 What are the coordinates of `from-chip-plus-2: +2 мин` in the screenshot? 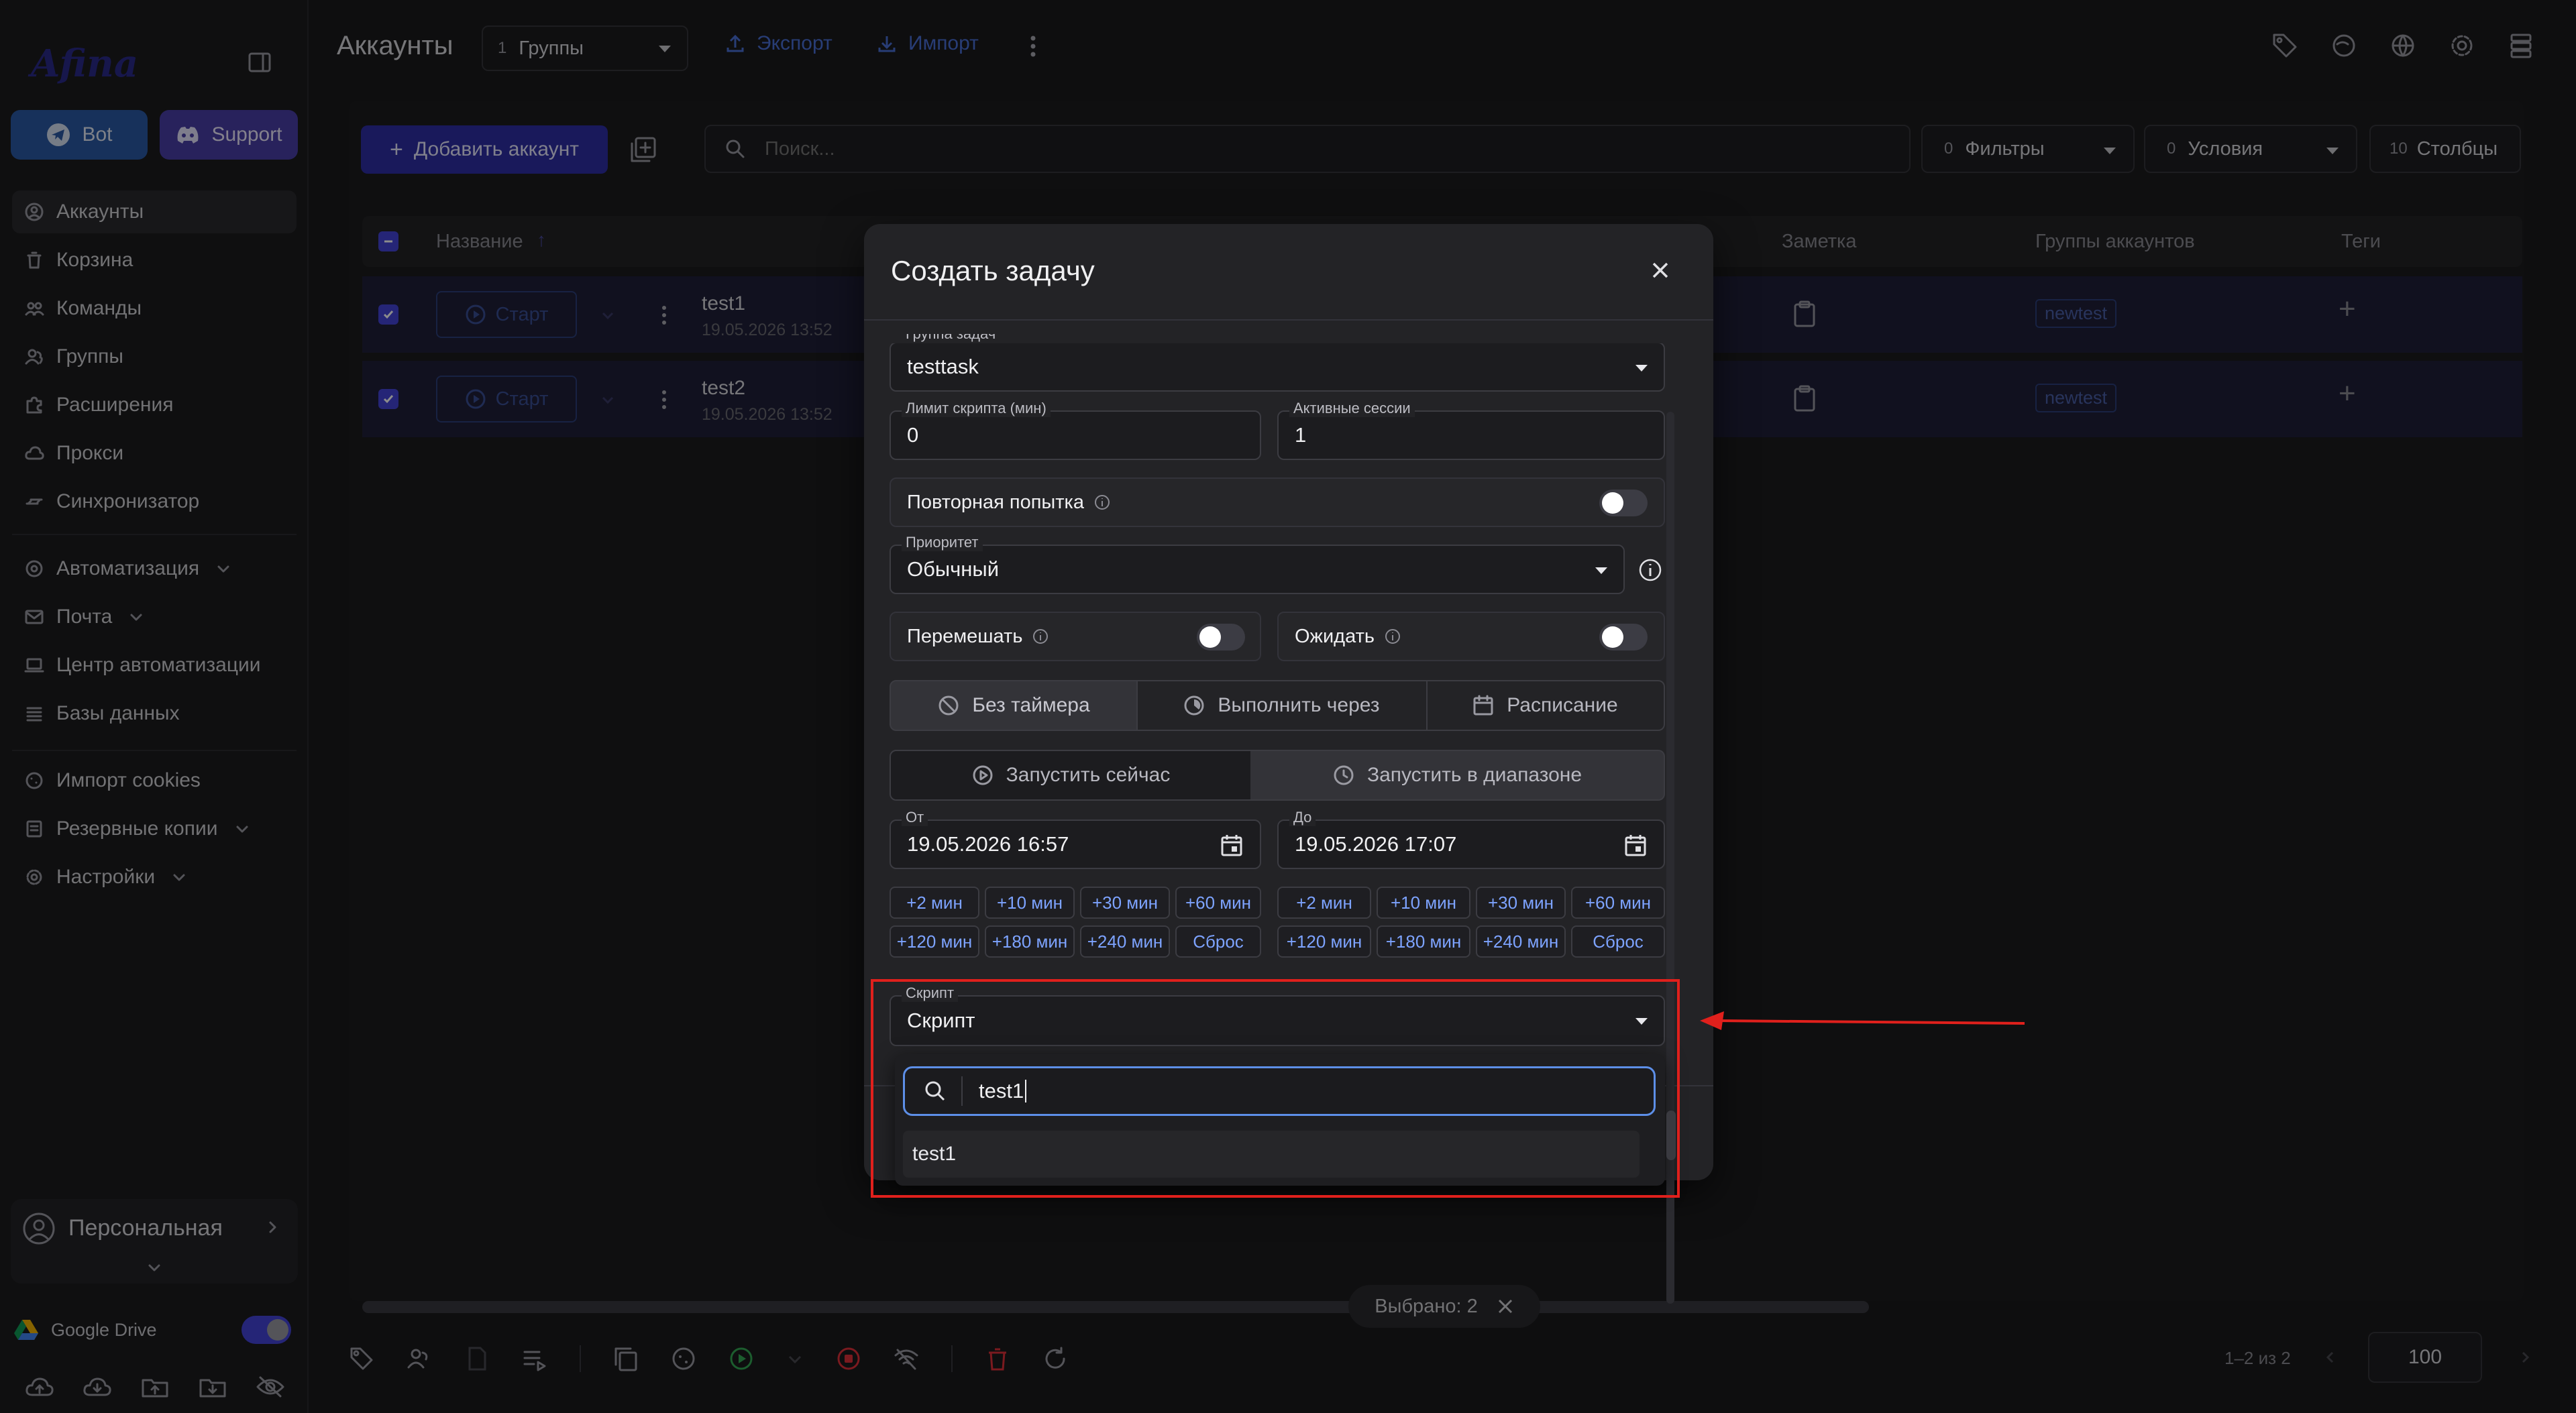 It's located at (934, 903).